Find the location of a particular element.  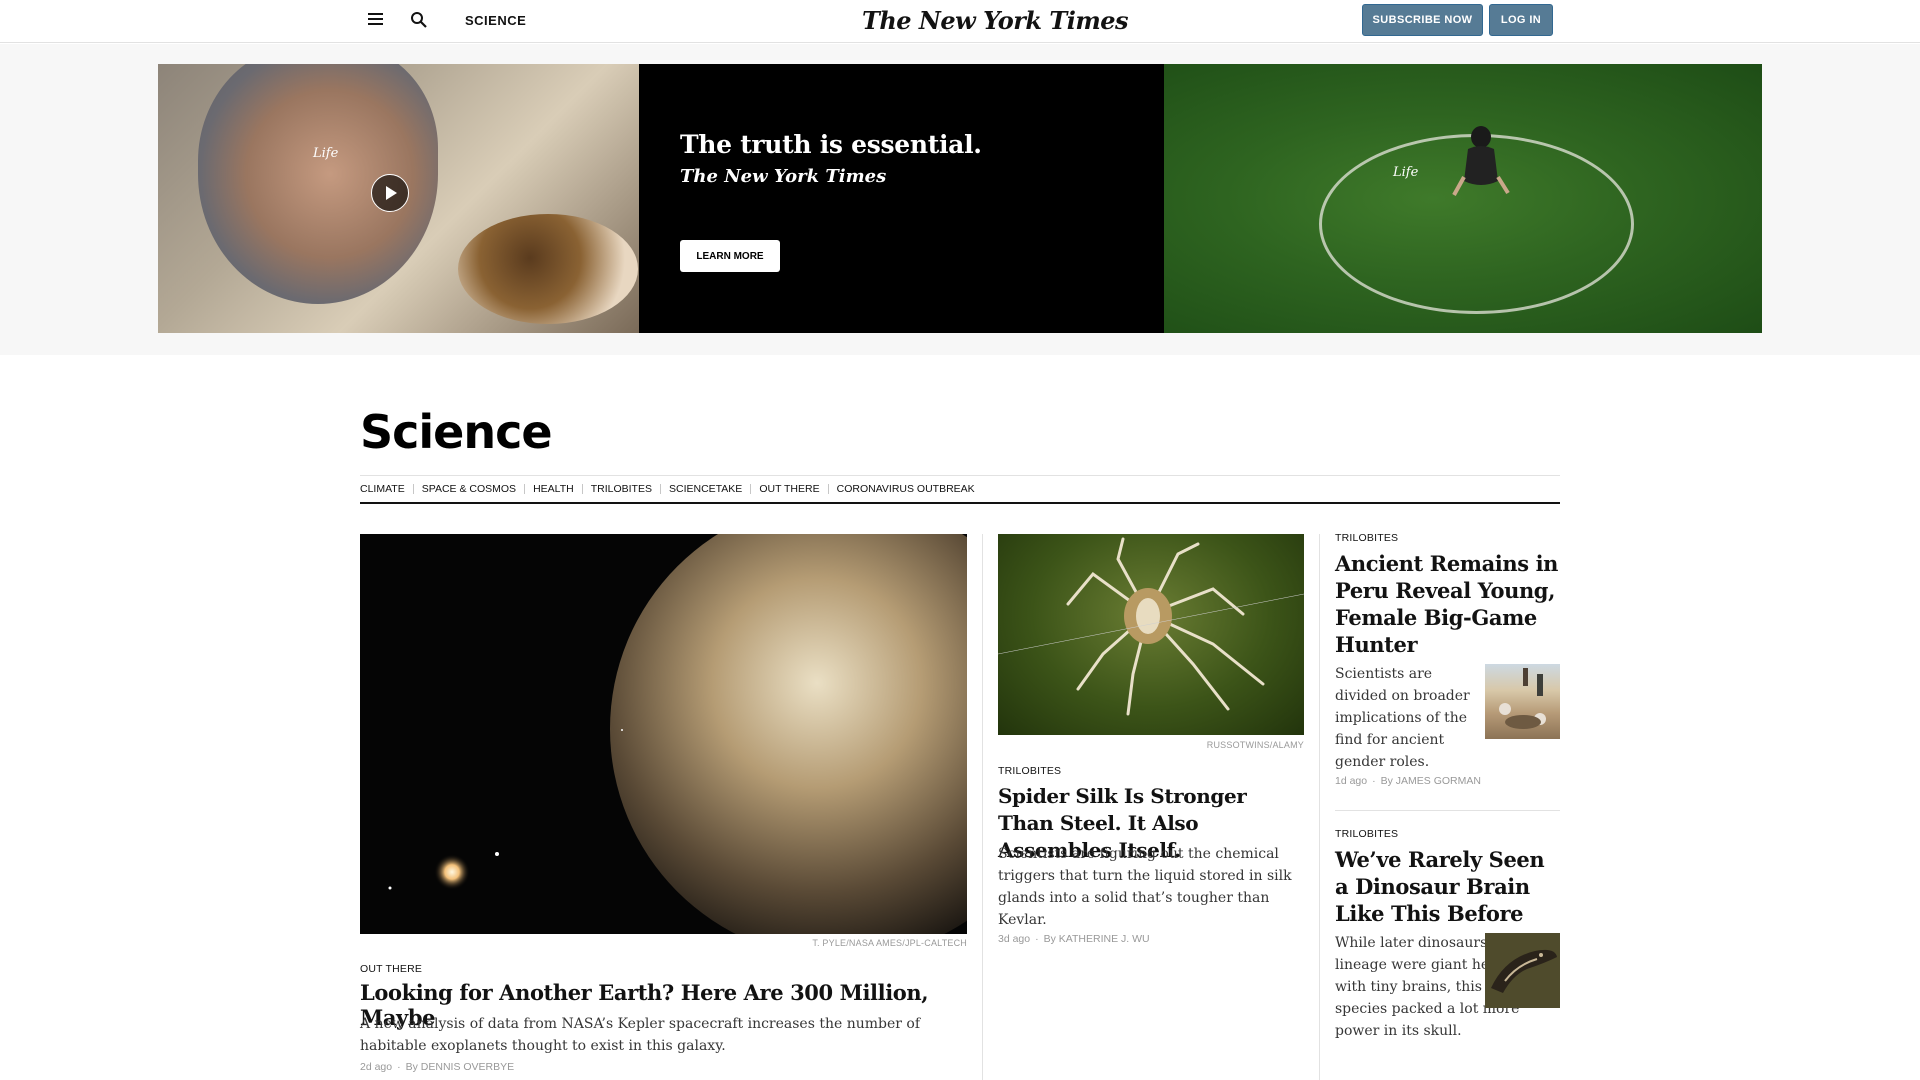

second-article-image is located at coordinates (1151, 634).